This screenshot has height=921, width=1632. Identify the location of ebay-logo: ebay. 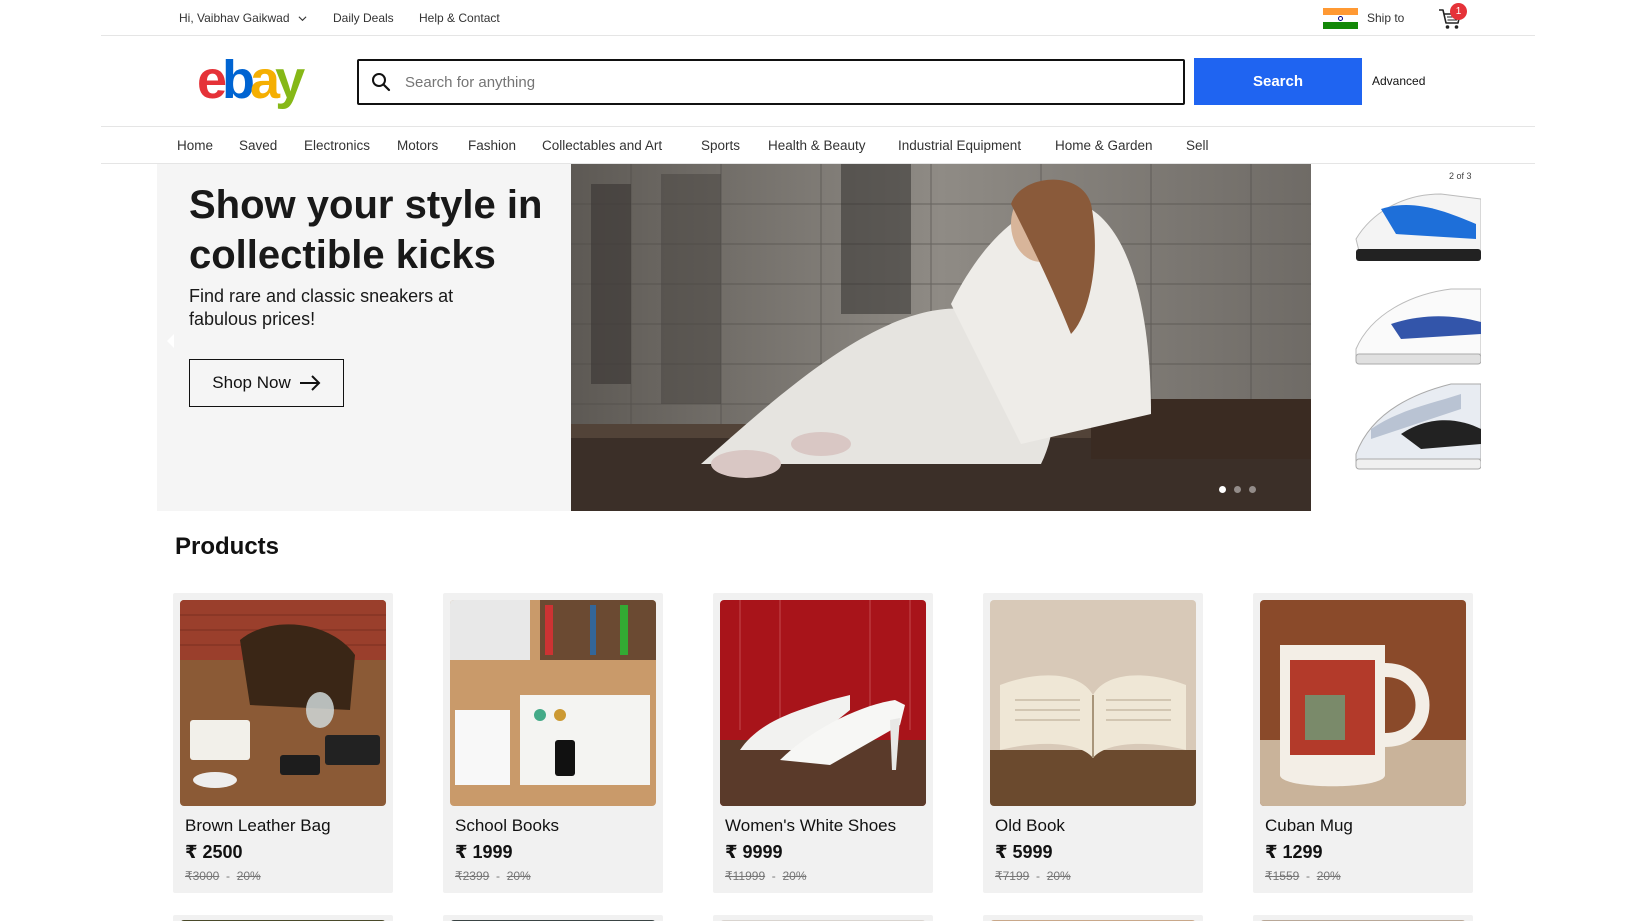
(256, 80).